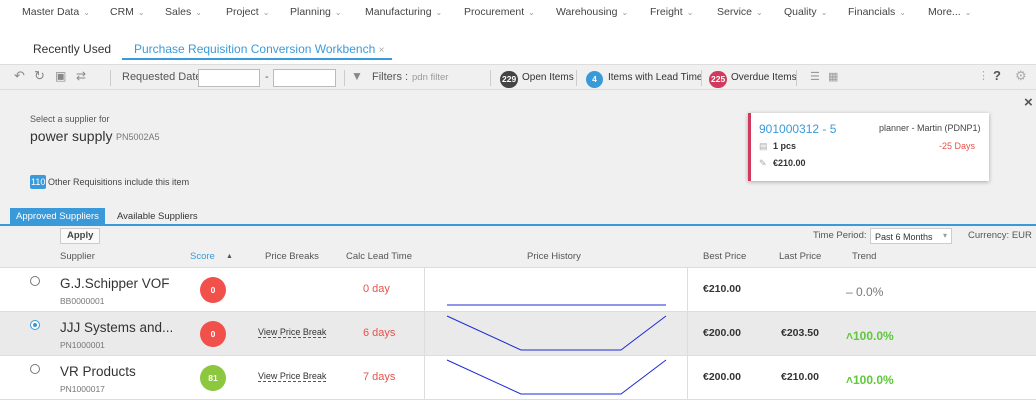 The image size is (1036, 403). What do you see at coordinates (81, 76) in the screenshot?
I see `swap-icon: ⇄` at bounding box center [81, 76].